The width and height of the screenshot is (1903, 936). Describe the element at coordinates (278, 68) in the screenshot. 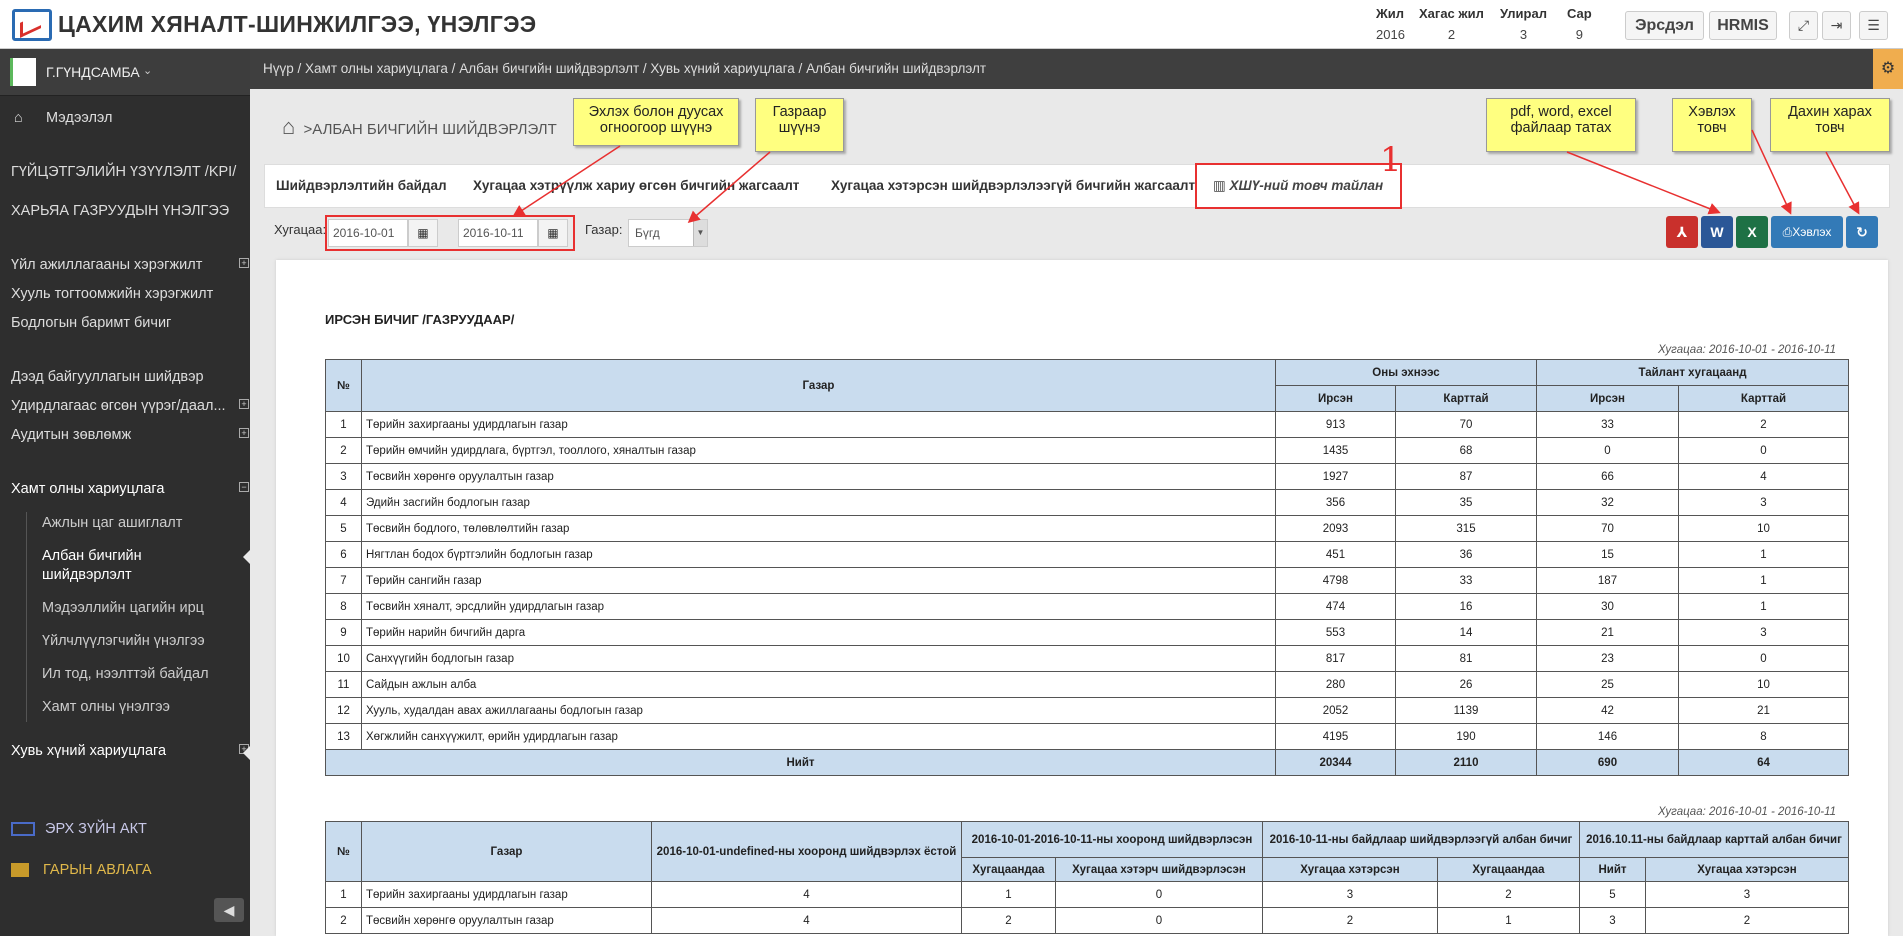

I see `breadcrumb-item: Нүүр` at that location.